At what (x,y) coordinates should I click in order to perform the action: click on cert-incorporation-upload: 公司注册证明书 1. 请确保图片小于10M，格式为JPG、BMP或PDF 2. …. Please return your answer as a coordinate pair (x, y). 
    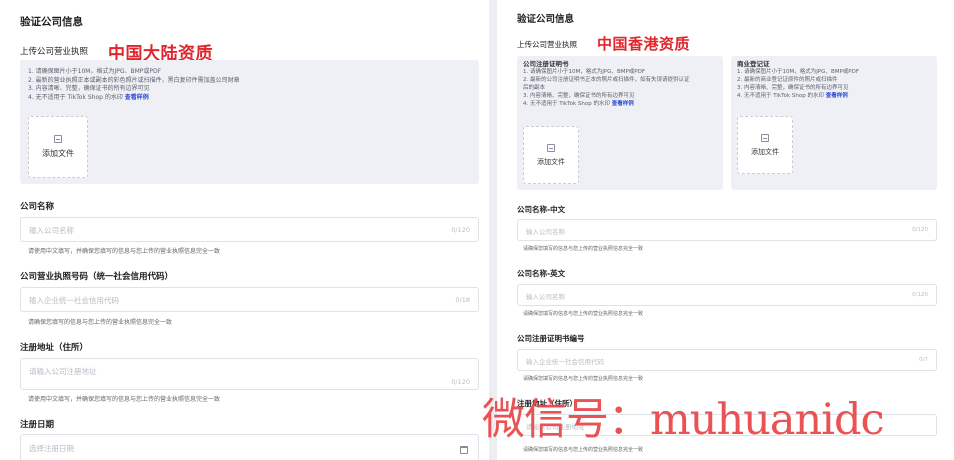
    Looking at the image, I should click on (620, 123).